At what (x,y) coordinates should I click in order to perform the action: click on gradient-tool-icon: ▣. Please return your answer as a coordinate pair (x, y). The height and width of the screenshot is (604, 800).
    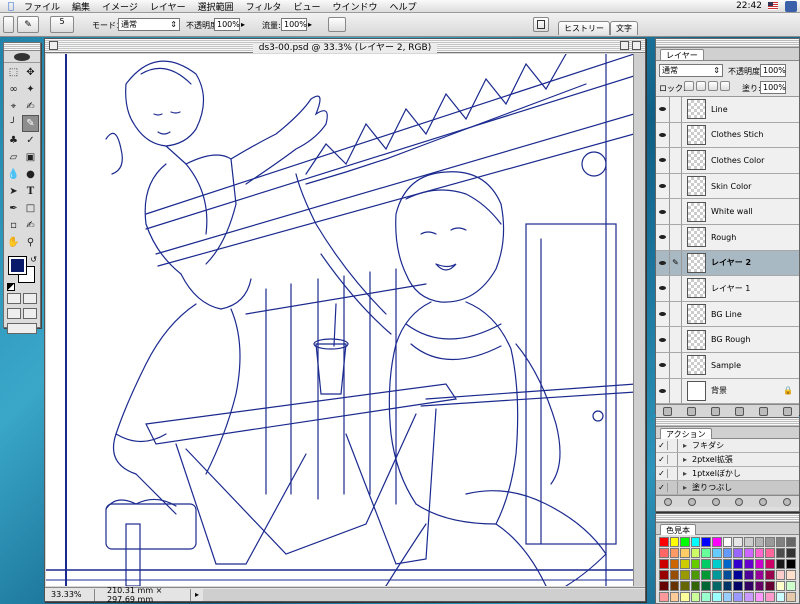
    Looking at the image, I should click on (30, 157).